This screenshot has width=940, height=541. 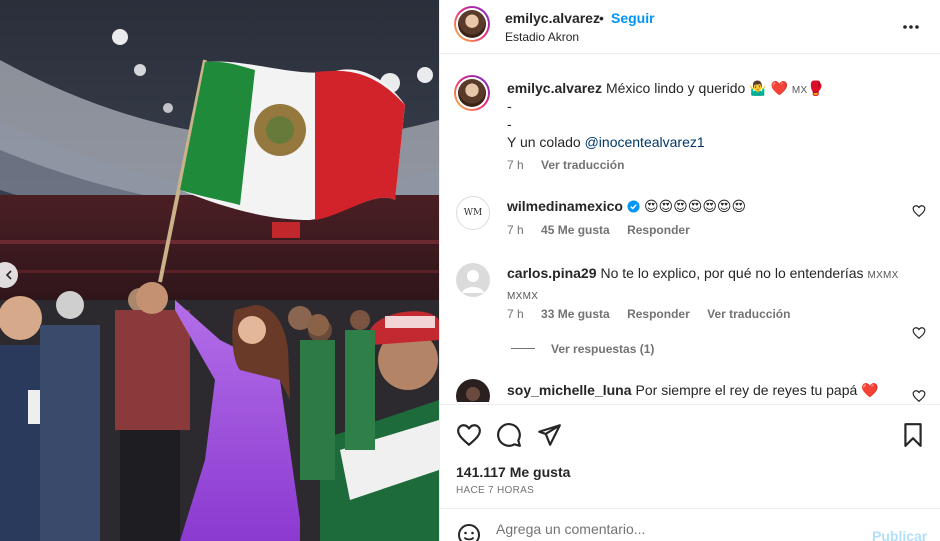 What do you see at coordinates (690, 27) in the screenshot?
I see `post-header: emilyc.alvarez • Seguir Estadio Akron` at bounding box center [690, 27].